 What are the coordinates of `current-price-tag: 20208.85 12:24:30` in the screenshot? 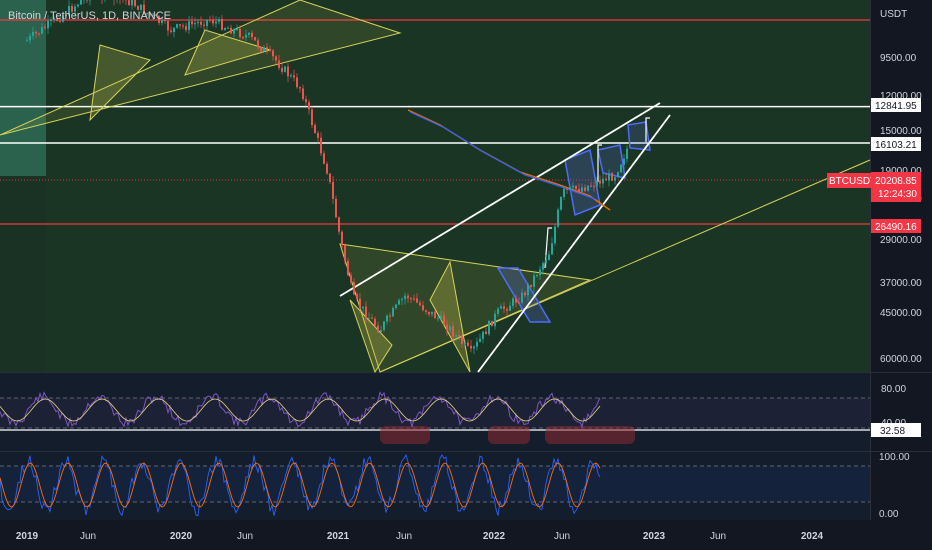 It's located at (896, 187).